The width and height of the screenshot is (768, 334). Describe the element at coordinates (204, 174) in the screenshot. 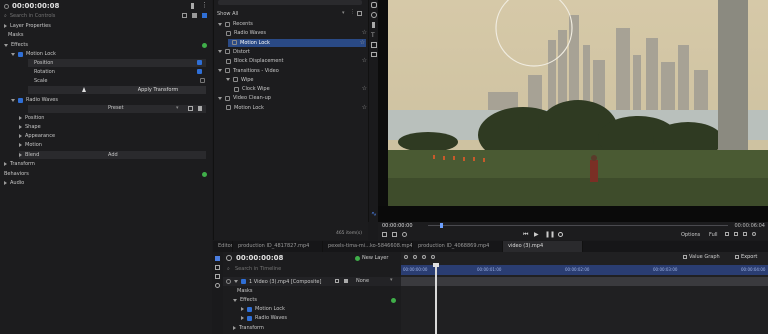

I see `add-behavior-icon` at that location.